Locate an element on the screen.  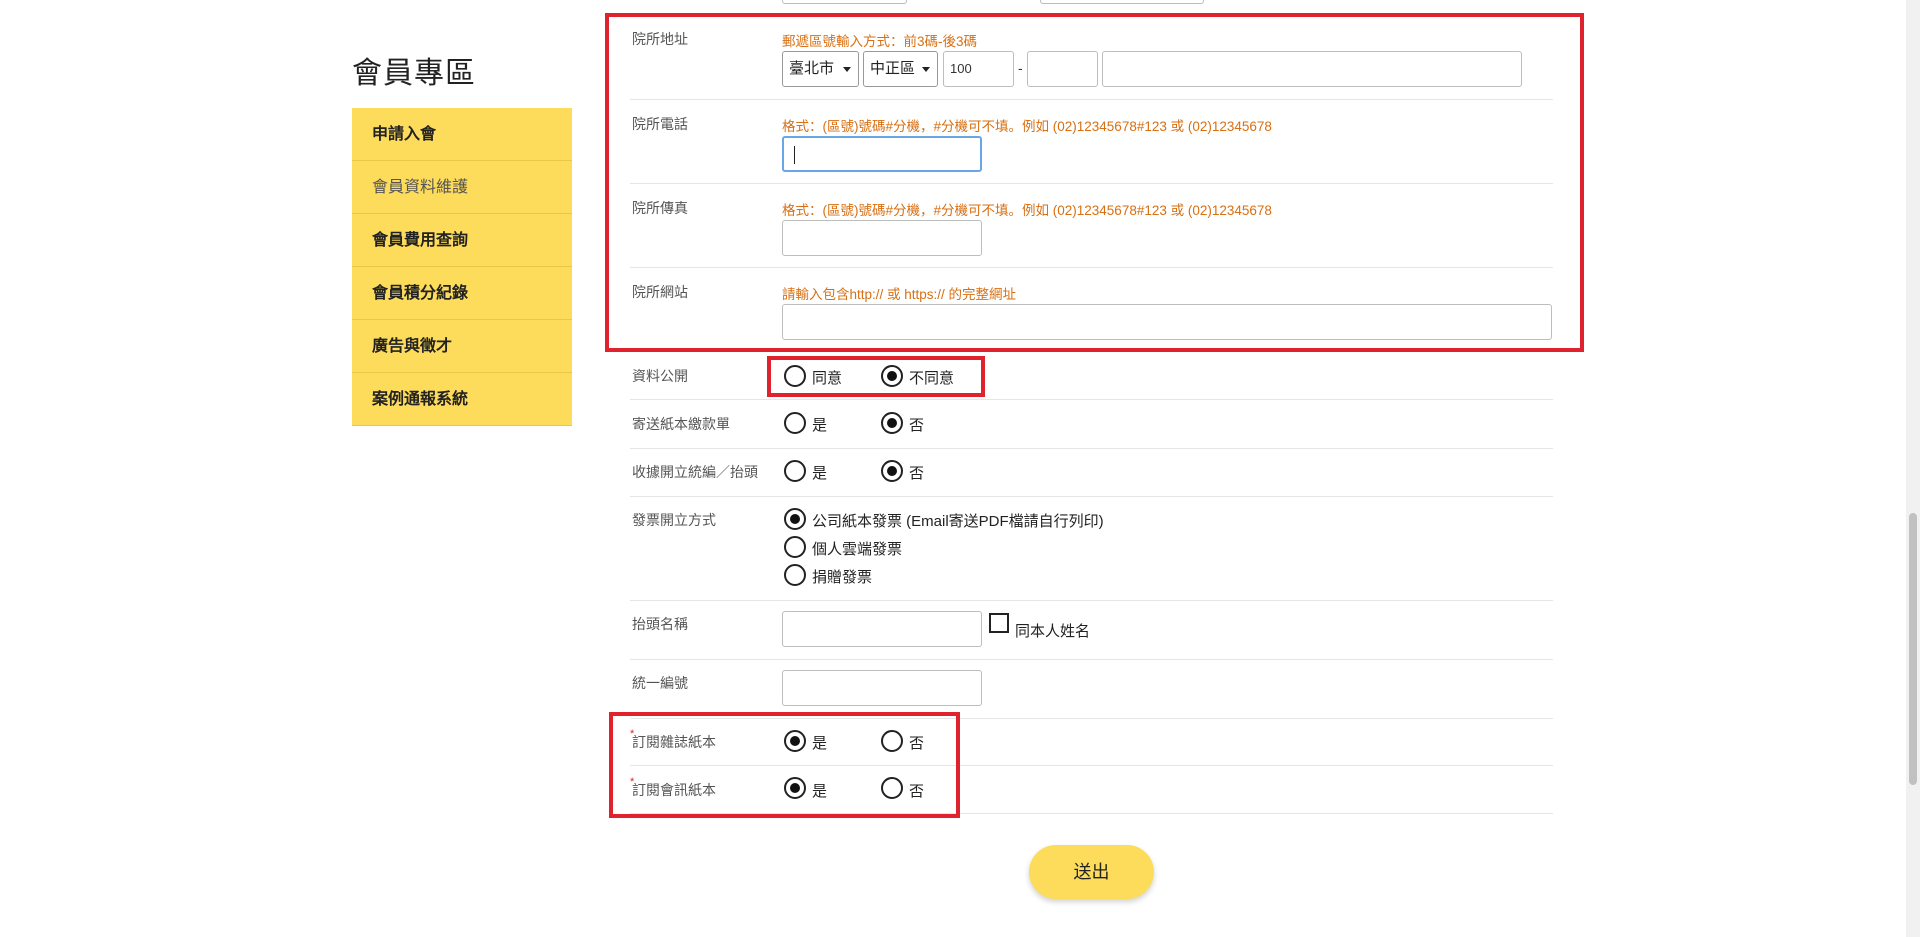
paper-bill-no-label: 否 is located at coordinates (917, 425).